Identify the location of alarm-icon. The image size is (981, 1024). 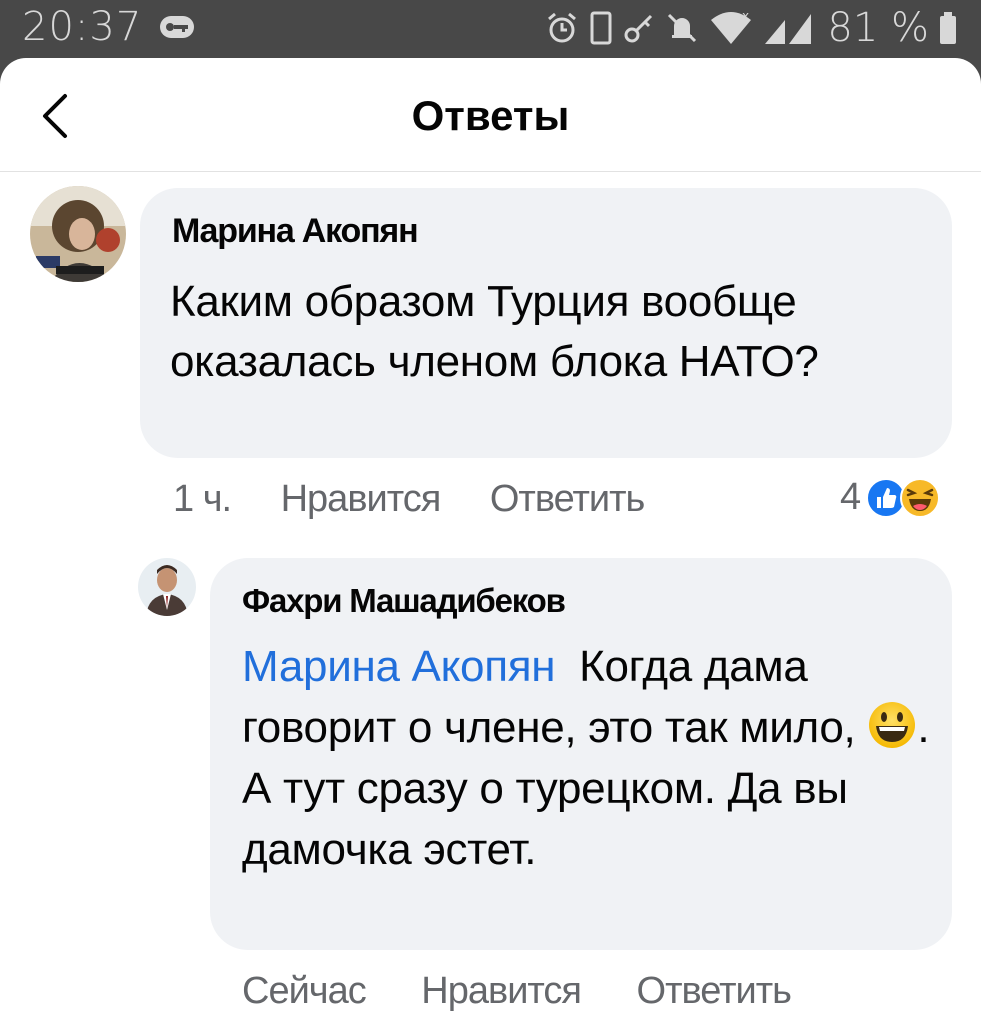
(562, 27).